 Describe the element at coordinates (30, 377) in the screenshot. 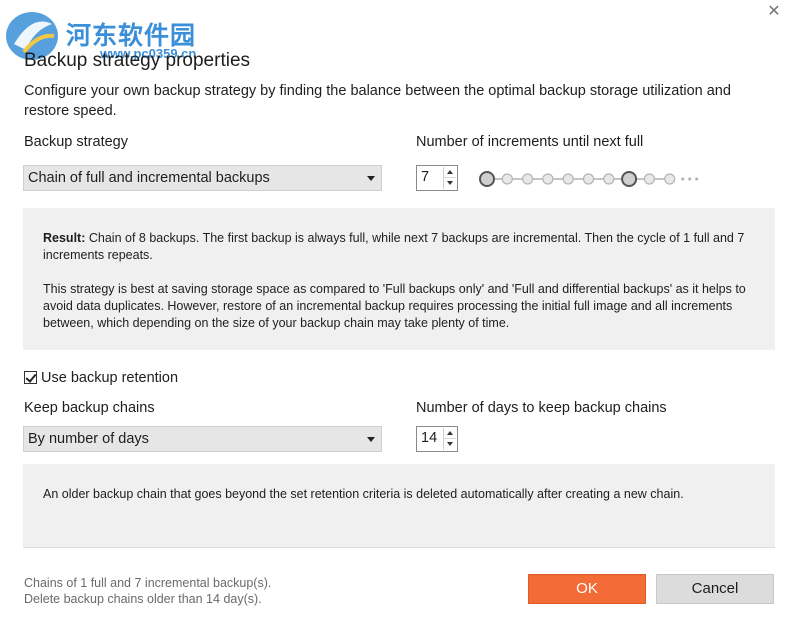

I see `use-retention-checkbox` at that location.